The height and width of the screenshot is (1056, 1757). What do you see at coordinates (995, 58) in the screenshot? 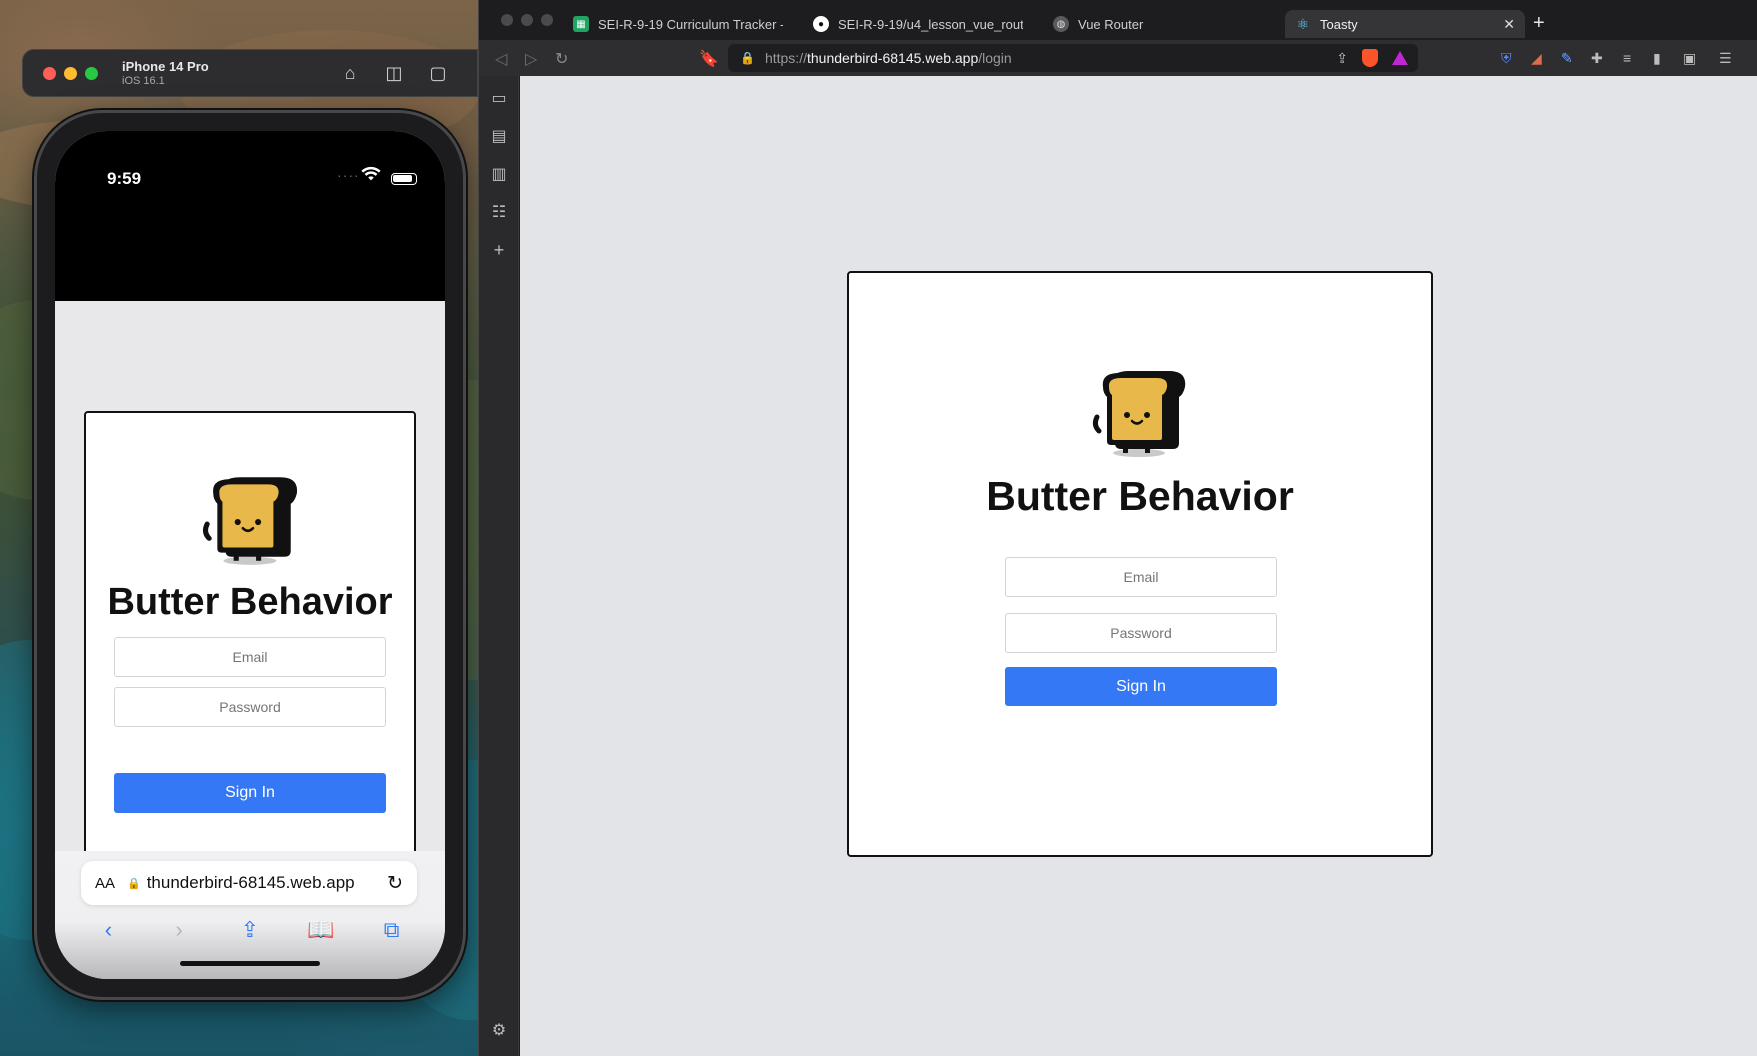
I see `url-path: /login` at bounding box center [995, 58].